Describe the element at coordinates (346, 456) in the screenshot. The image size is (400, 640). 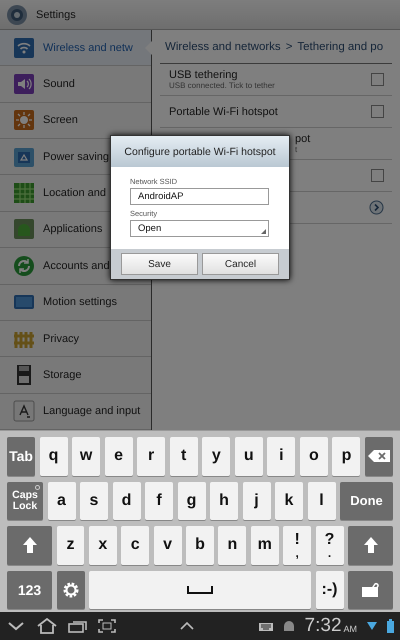
I see `key: p` at that location.